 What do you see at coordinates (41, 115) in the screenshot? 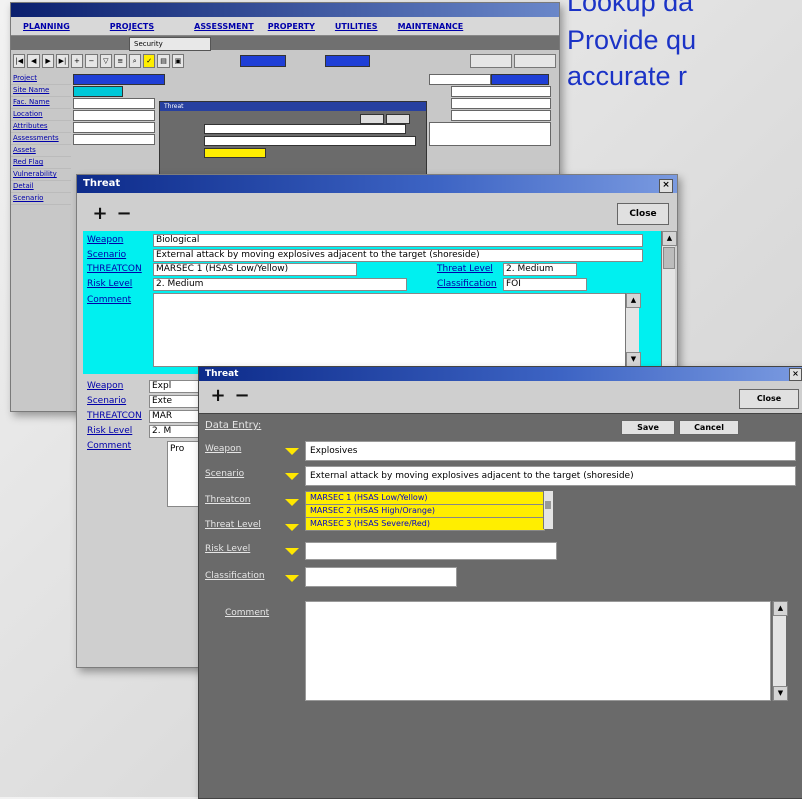
I see `side-item: Location` at bounding box center [41, 115].